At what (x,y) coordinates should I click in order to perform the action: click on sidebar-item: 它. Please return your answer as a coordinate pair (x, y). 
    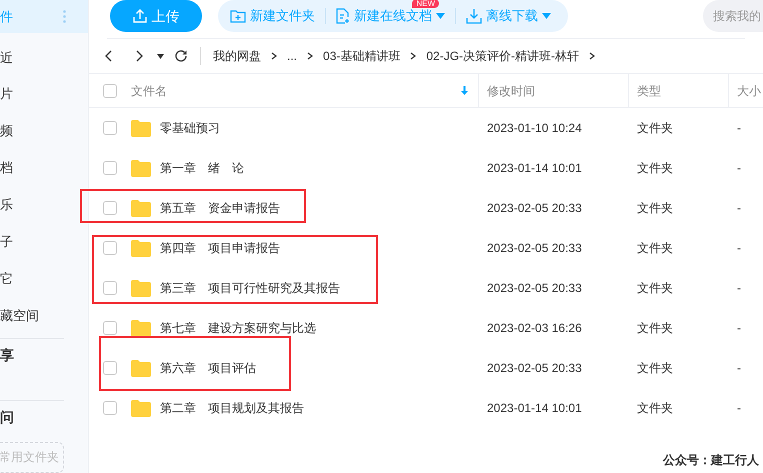
    Looking at the image, I should click on (44, 279).